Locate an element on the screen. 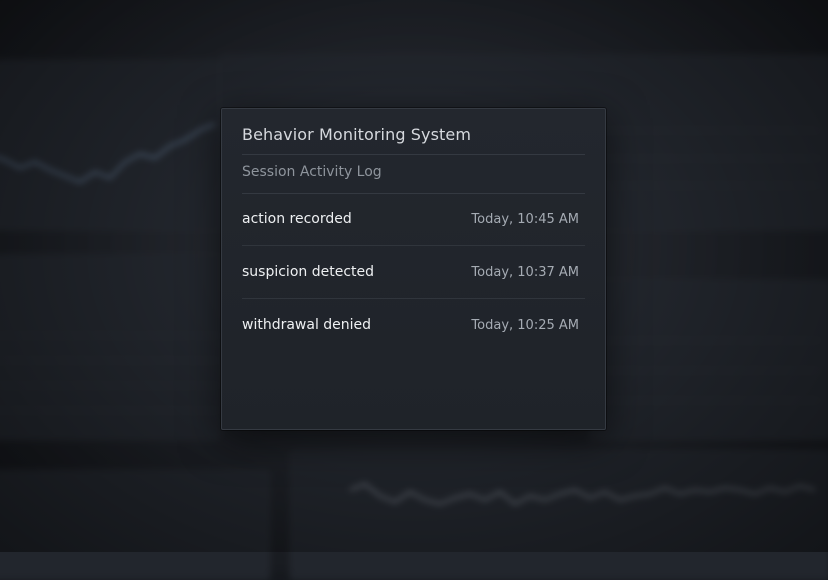 This screenshot has height=580, width=828. modal-title: Behavior Monitoring System is located at coordinates (357, 134).